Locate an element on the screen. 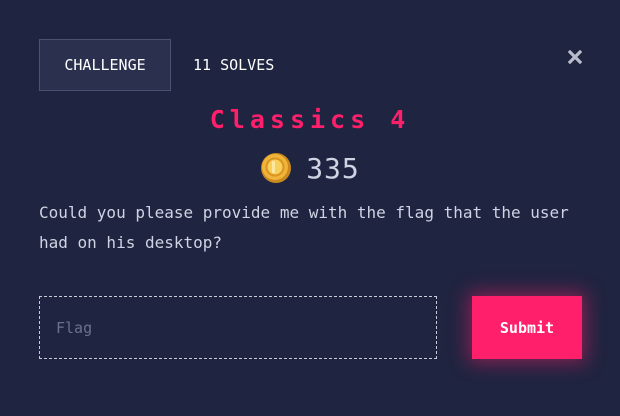 The height and width of the screenshot is (416, 620). close-icon is located at coordinates (575, 57).